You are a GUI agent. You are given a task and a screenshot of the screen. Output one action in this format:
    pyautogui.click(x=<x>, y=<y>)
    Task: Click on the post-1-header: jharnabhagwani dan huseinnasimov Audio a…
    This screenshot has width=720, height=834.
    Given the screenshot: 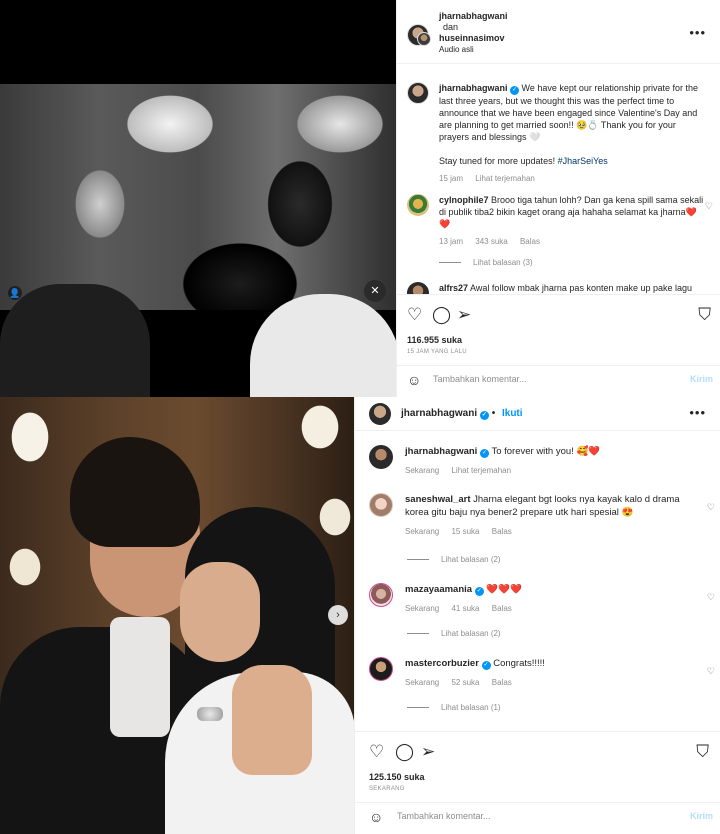 What is the action you would take?
    pyautogui.click(x=558, y=32)
    